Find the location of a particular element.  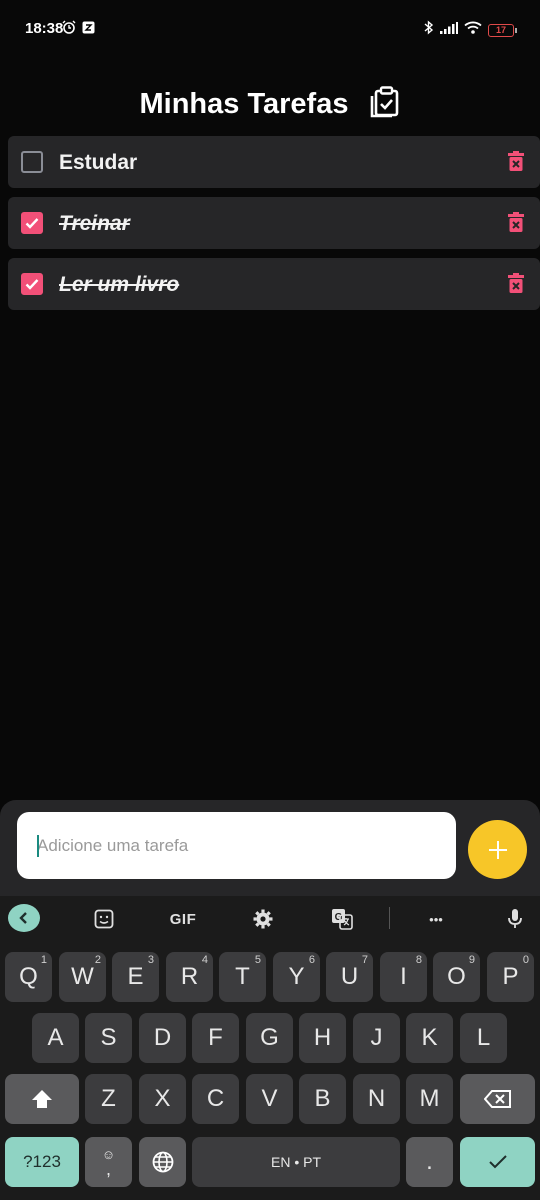

backspace-key is located at coordinates (497, 1099).